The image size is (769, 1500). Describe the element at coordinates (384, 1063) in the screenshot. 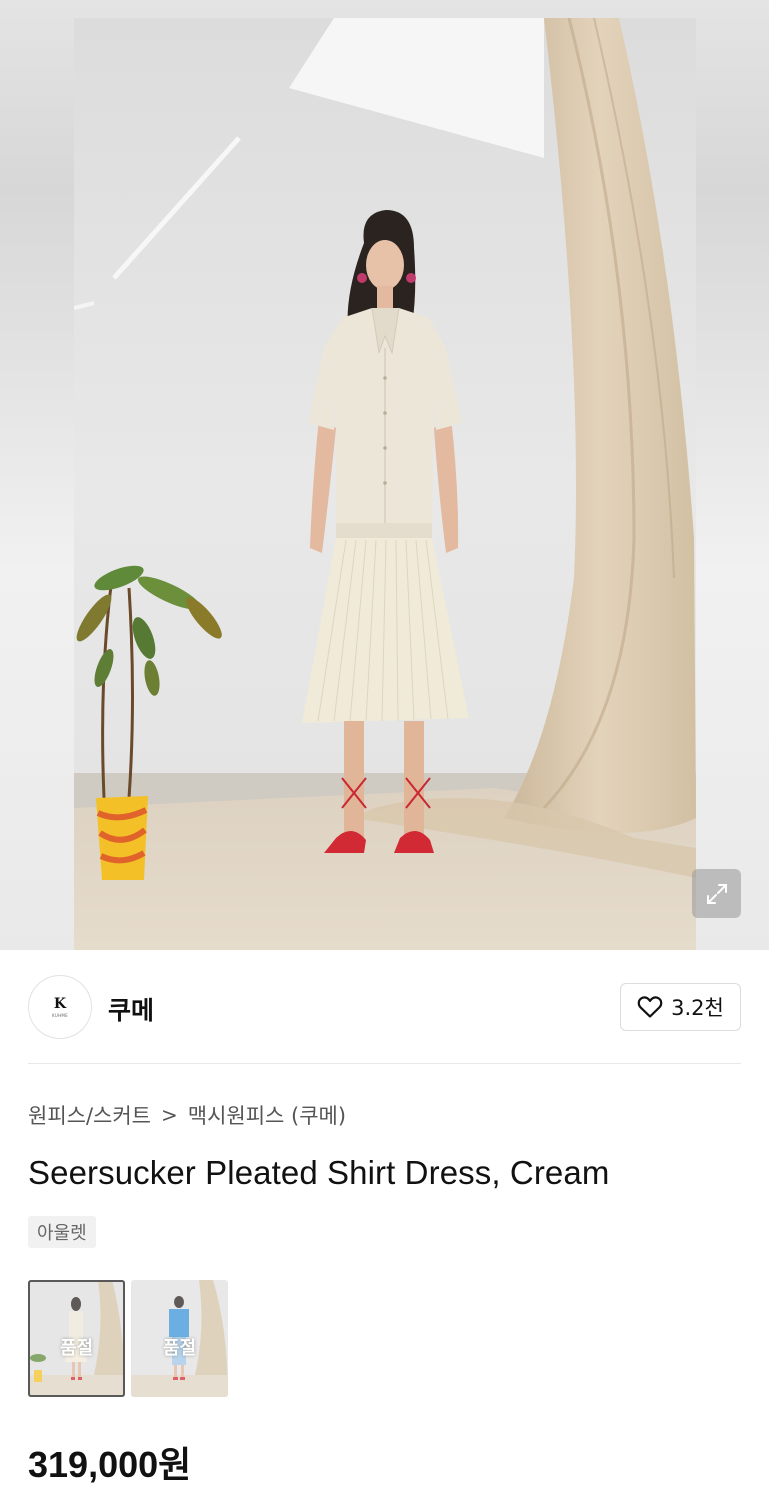

I see `divider` at that location.